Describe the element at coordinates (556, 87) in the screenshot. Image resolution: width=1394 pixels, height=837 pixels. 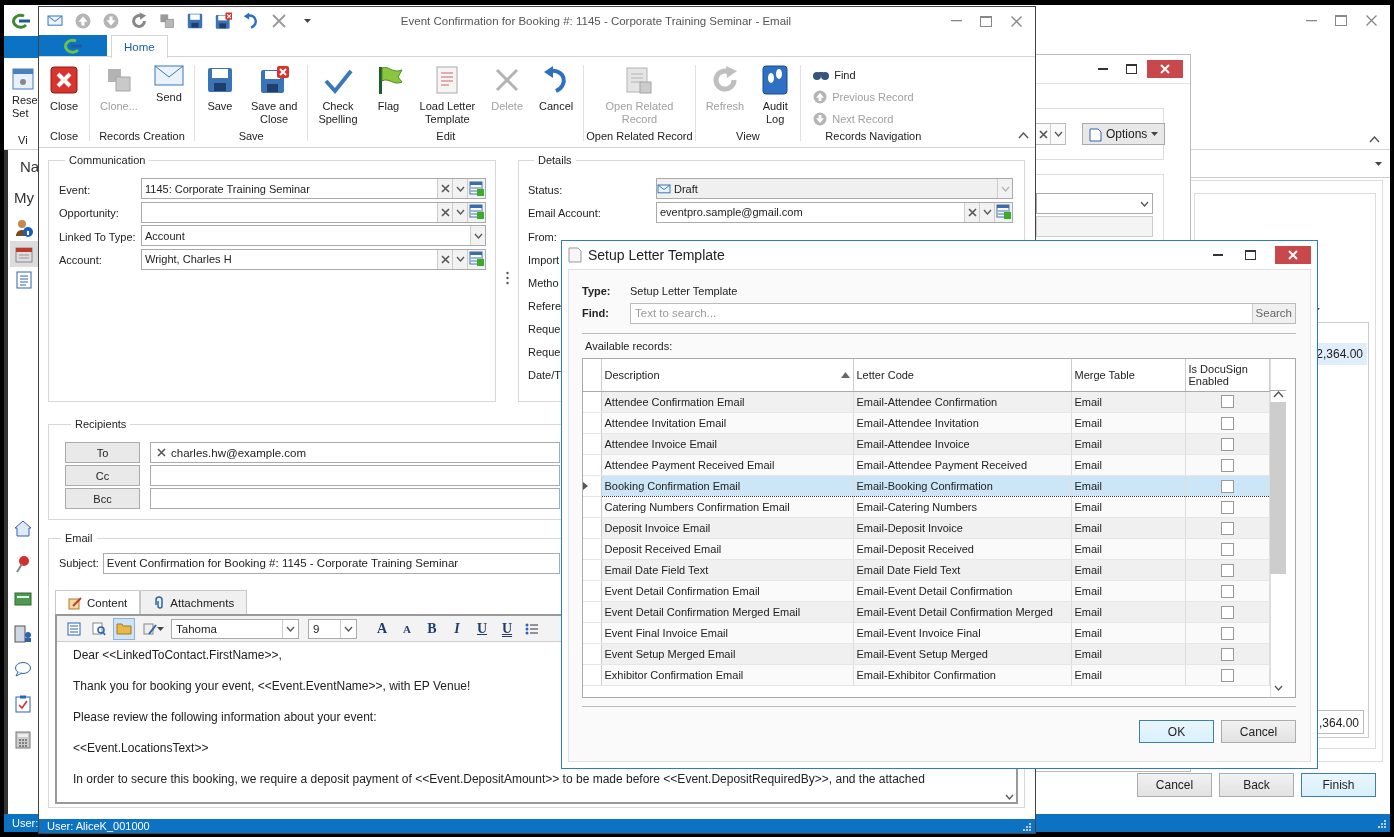
I see `ribbon-button: Cancel` at that location.